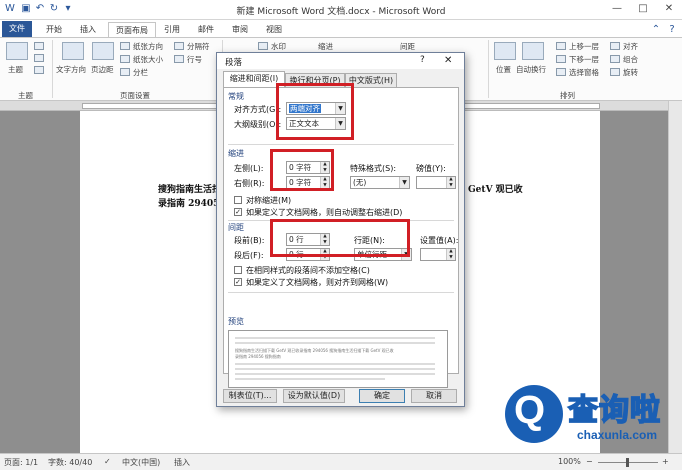  What do you see at coordinates (627, 462) in the screenshot?
I see `zoom-slider-thumb` at bounding box center [627, 462].